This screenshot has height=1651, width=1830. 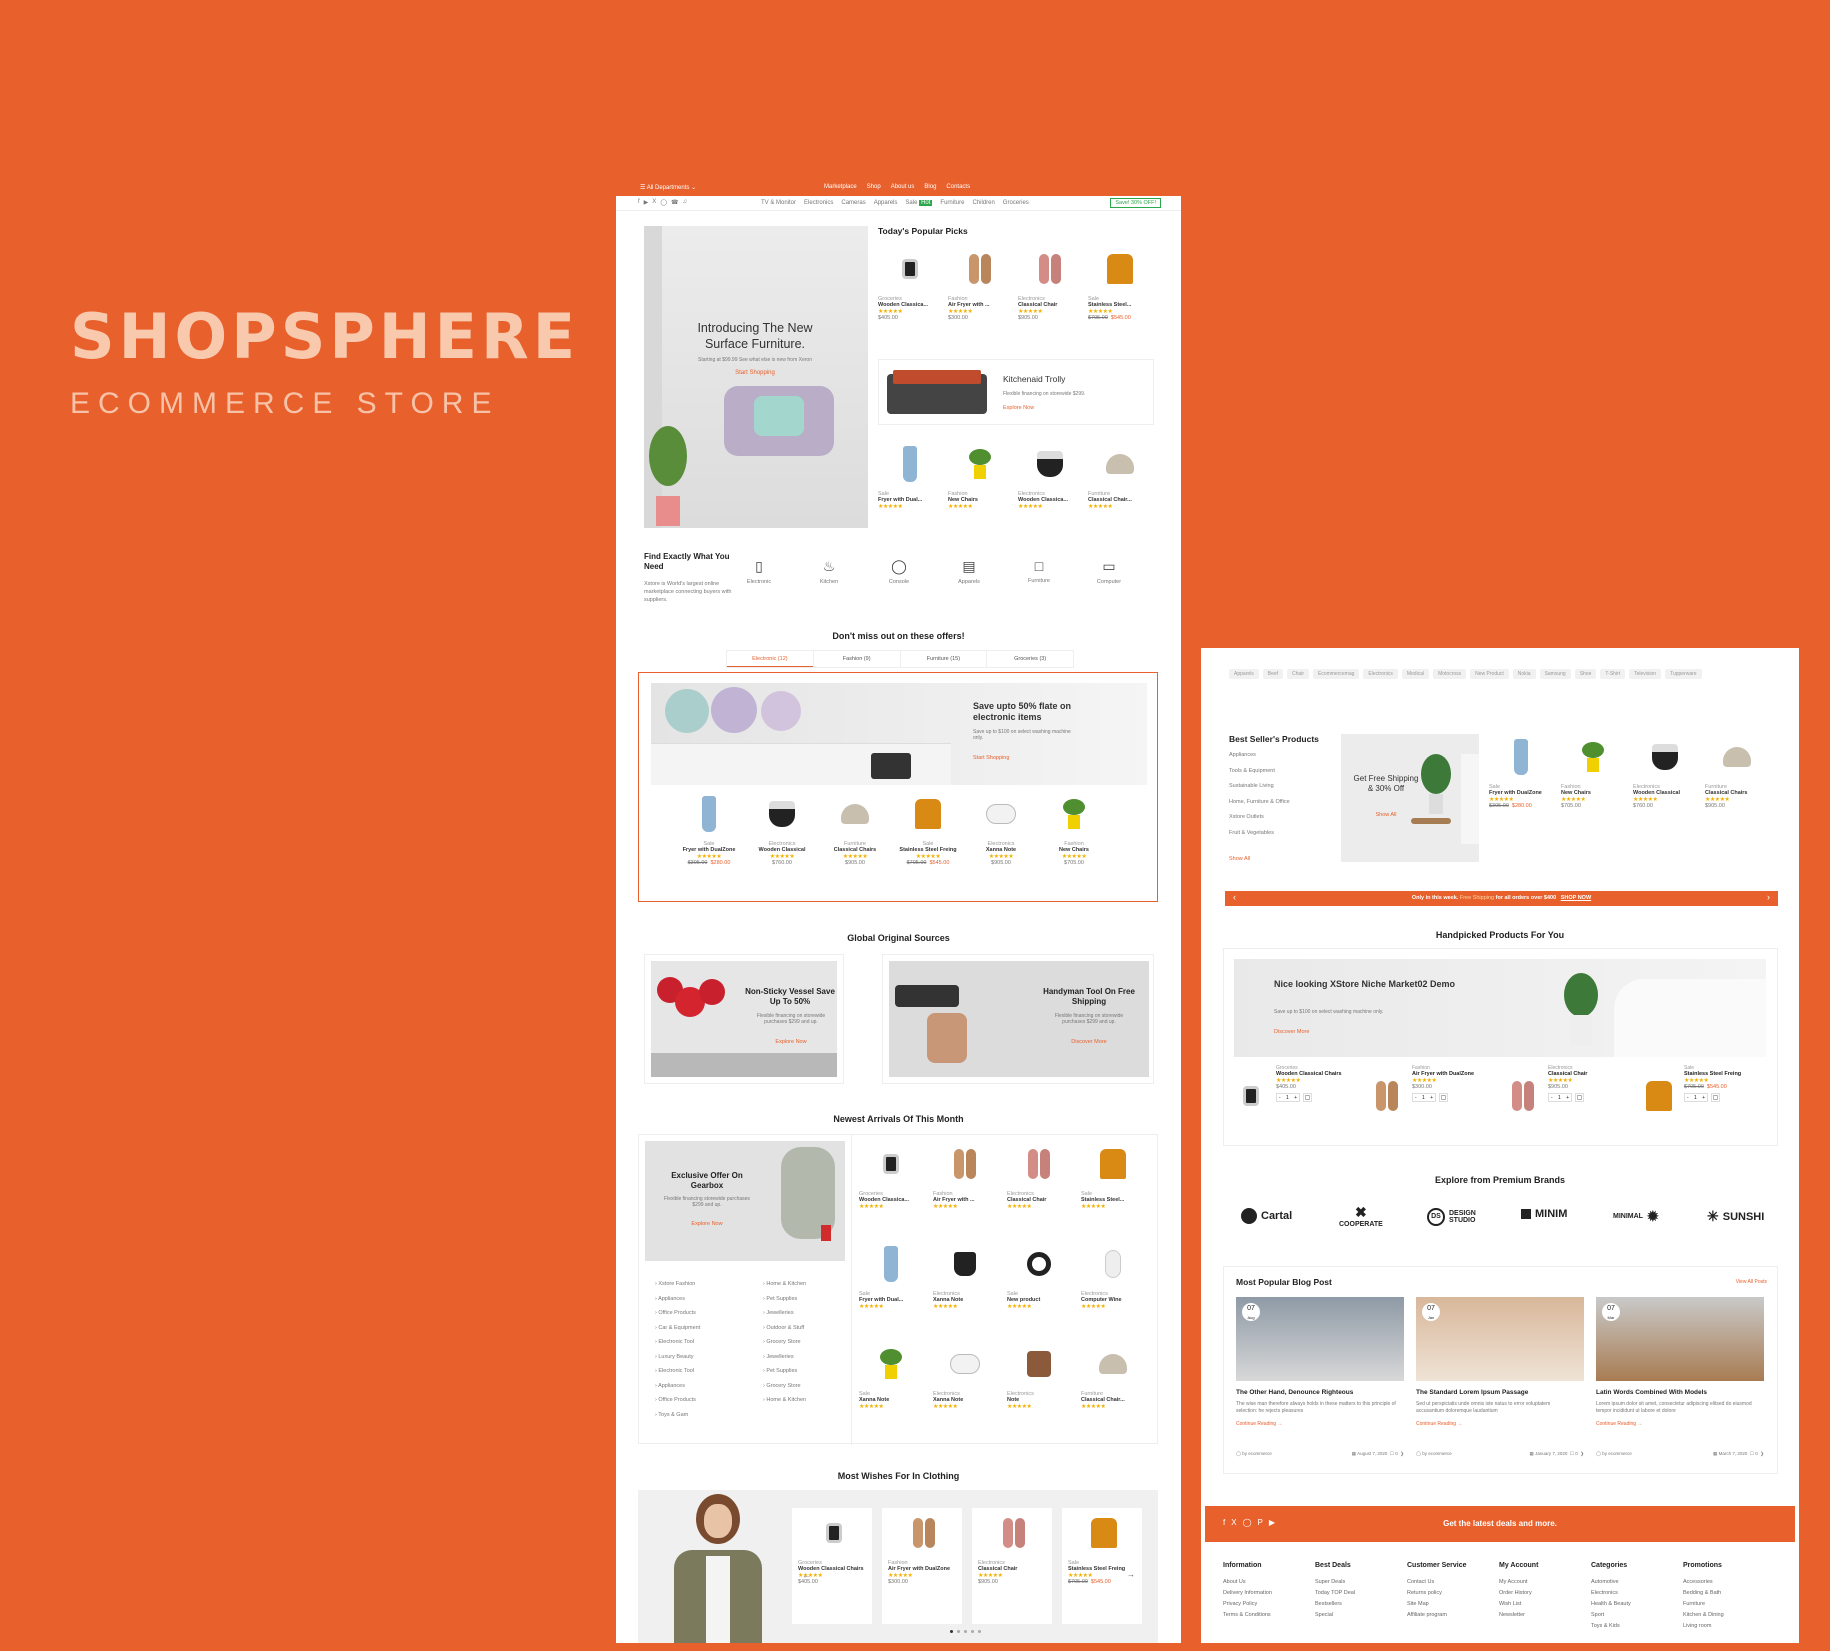 I want to click on blog-post-title: The Standard Lorem Ipsum Passage, so click(x=1500, y=1392).